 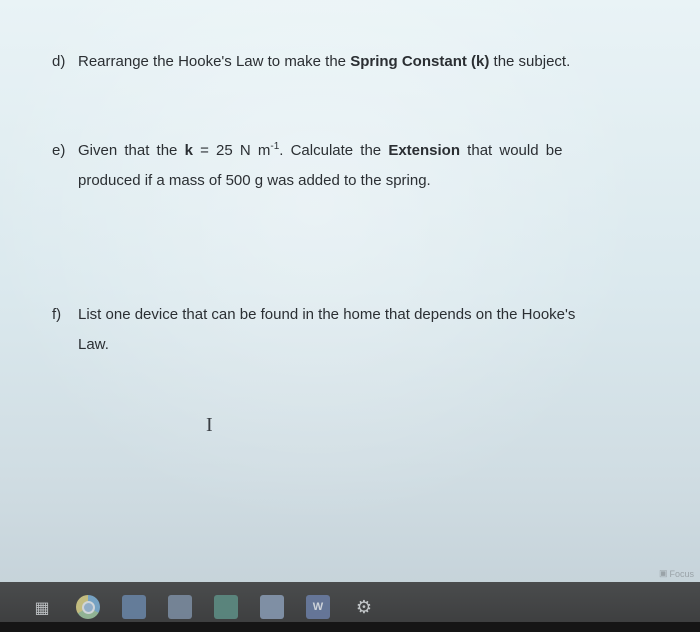 I want to click on settings-icon: ⚙, so click(x=364, y=607).